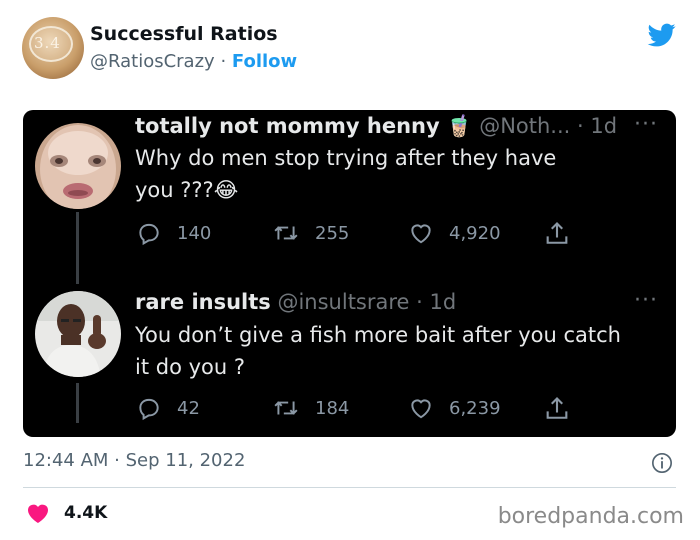  Describe the element at coordinates (86, 513) in the screenshot. I see `like-total: 4.4K` at that location.